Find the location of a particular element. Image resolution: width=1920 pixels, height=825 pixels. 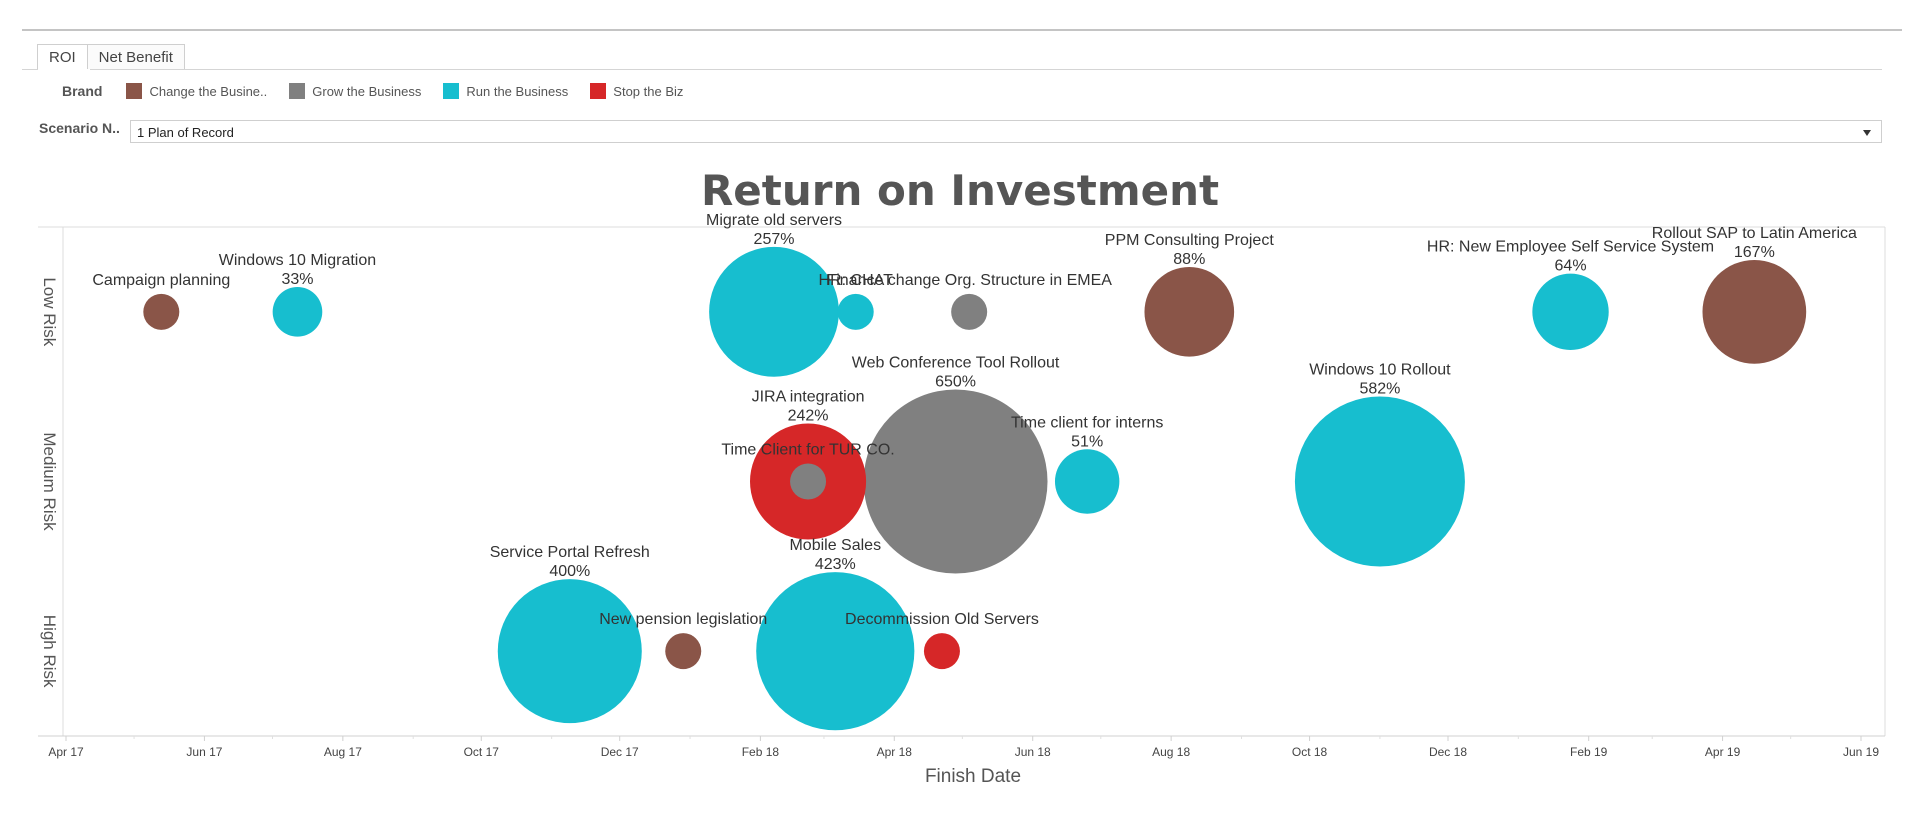

bubble-roi-label: 423% is located at coordinates (835, 564).